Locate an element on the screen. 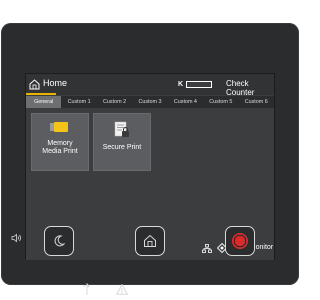 The width and height of the screenshot is (320, 300). stop-button is located at coordinates (240, 241).